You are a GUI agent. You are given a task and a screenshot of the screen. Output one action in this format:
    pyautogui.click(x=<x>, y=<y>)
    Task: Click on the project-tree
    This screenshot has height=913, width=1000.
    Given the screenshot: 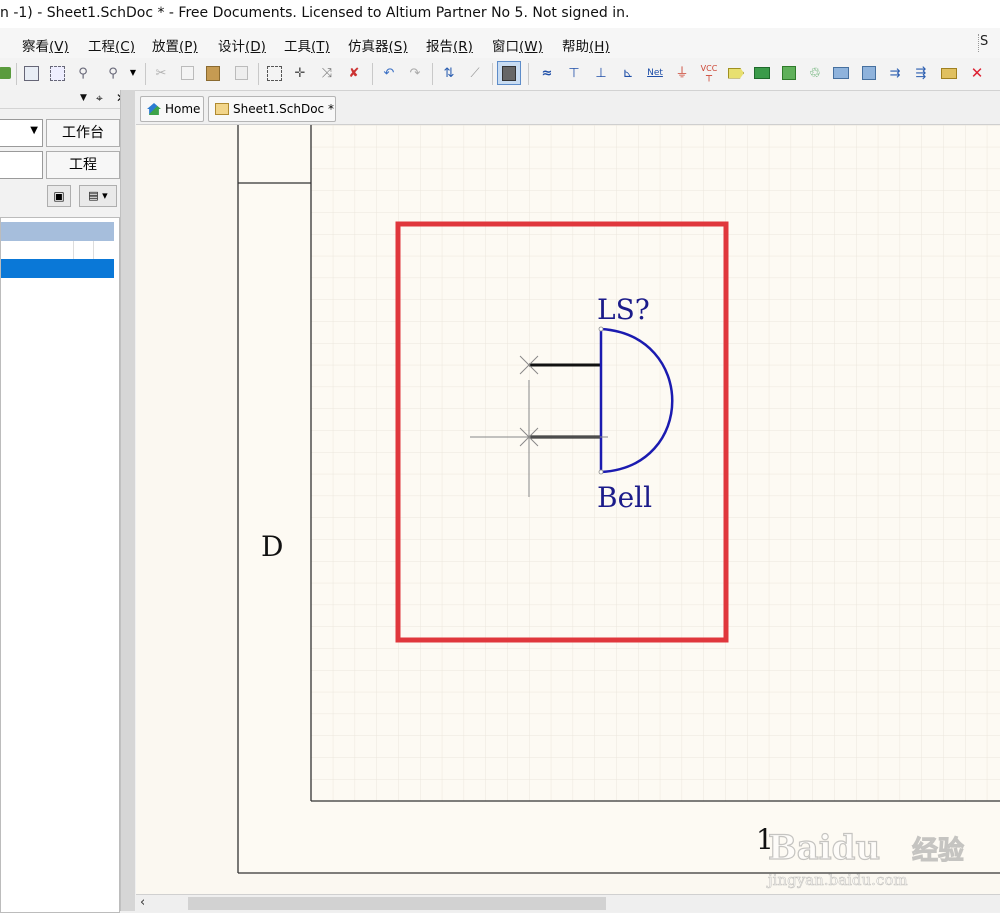 What is the action you would take?
    pyautogui.click(x=60, y=565)
    